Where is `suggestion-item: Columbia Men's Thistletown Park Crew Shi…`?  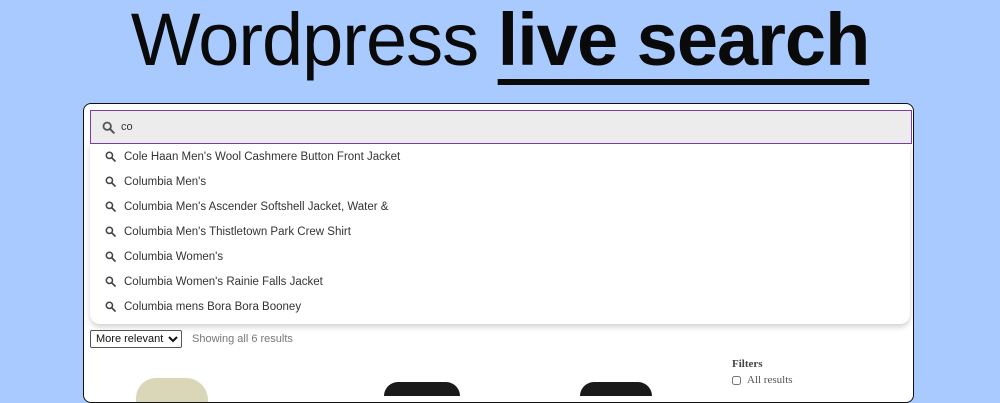 suggestion-item: Columbia Men's Thistletown Park Crew Shi… is located at coordinates (500, 231).